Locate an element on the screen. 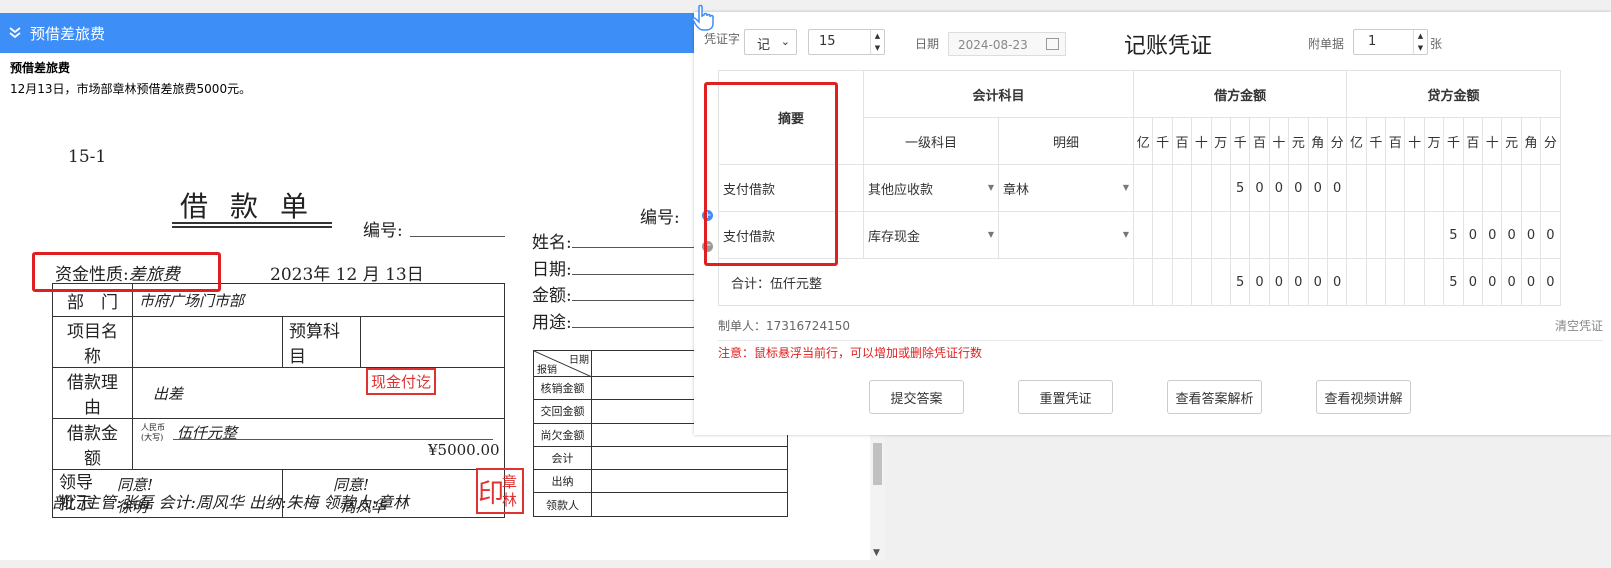 The image size is (1611, 568). view-video-button: 查看视频讲解 is located at coordinates (1363, 397).